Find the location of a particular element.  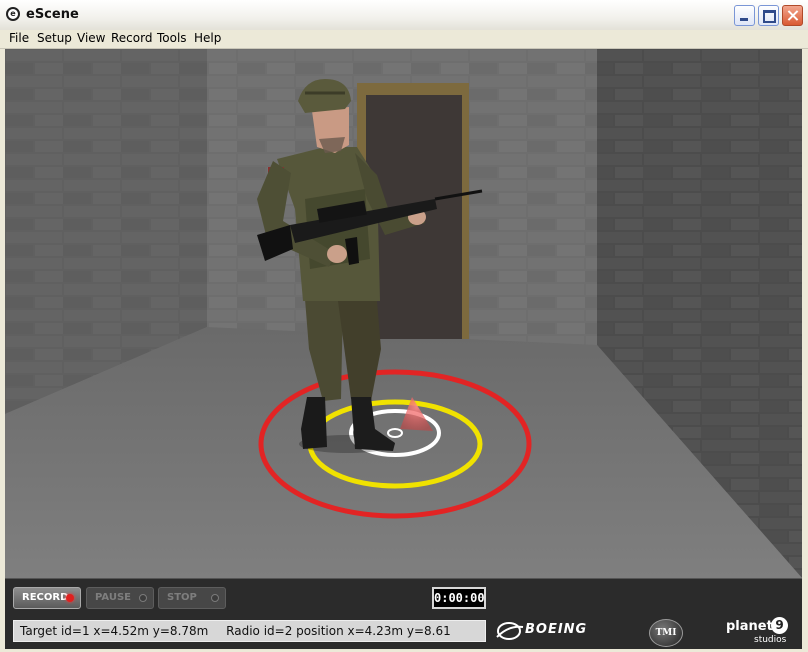

menu-bar: File Setup View Record Tools Help is located at coordinates (404, 39).